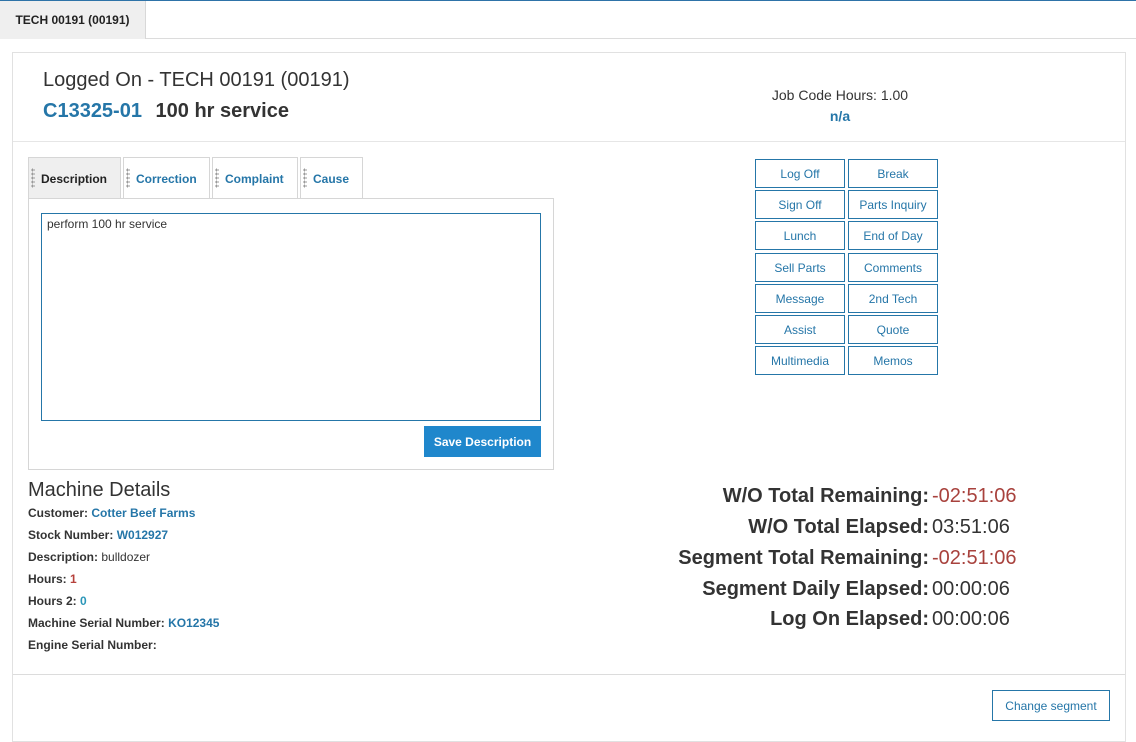 This screenshot has width=1136, height=742. I want to click on engine-serial-row: Engine Serial Number:, so click(92, 645).